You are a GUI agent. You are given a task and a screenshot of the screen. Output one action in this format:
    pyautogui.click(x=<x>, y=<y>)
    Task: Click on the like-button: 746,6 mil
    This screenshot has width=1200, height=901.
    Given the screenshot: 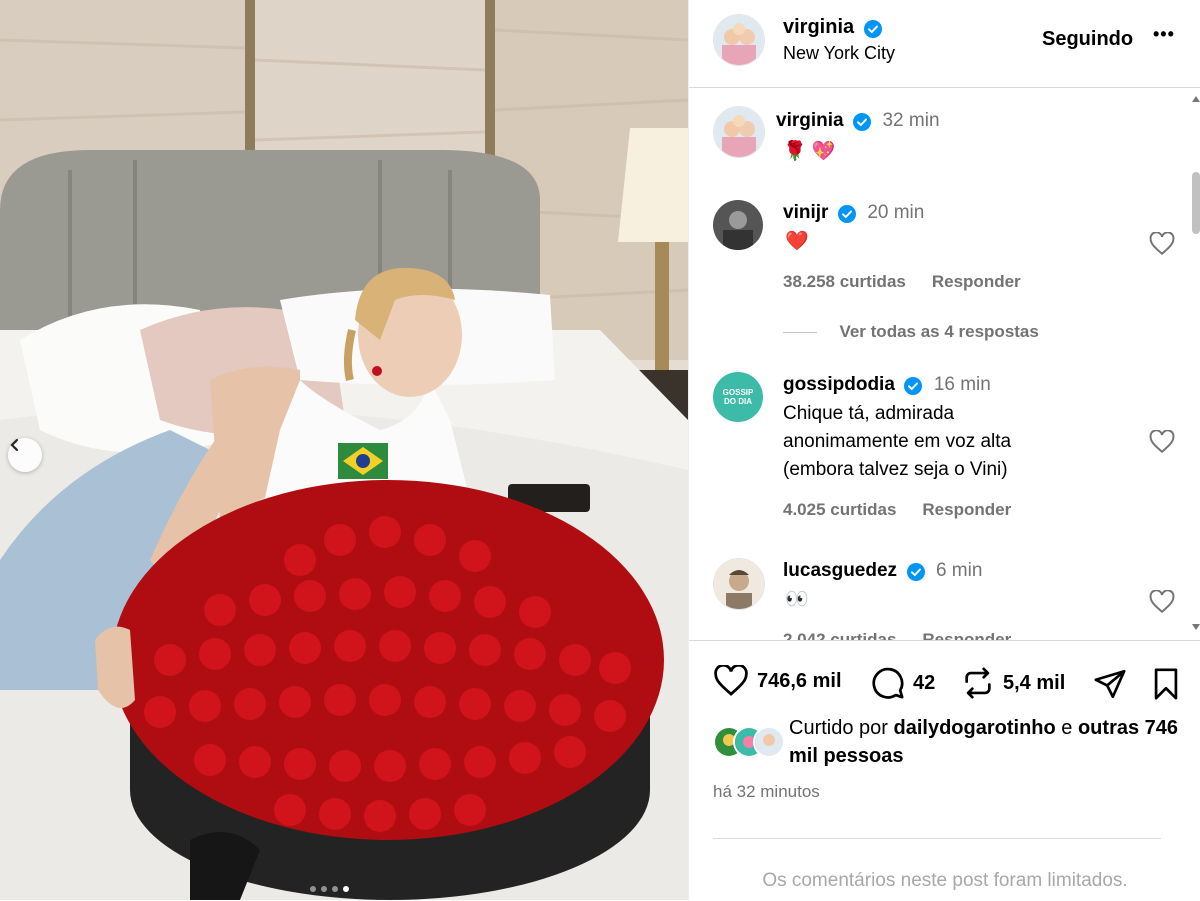 What is the action you would take?
    pyautogui.click(x=777, y=681)
    